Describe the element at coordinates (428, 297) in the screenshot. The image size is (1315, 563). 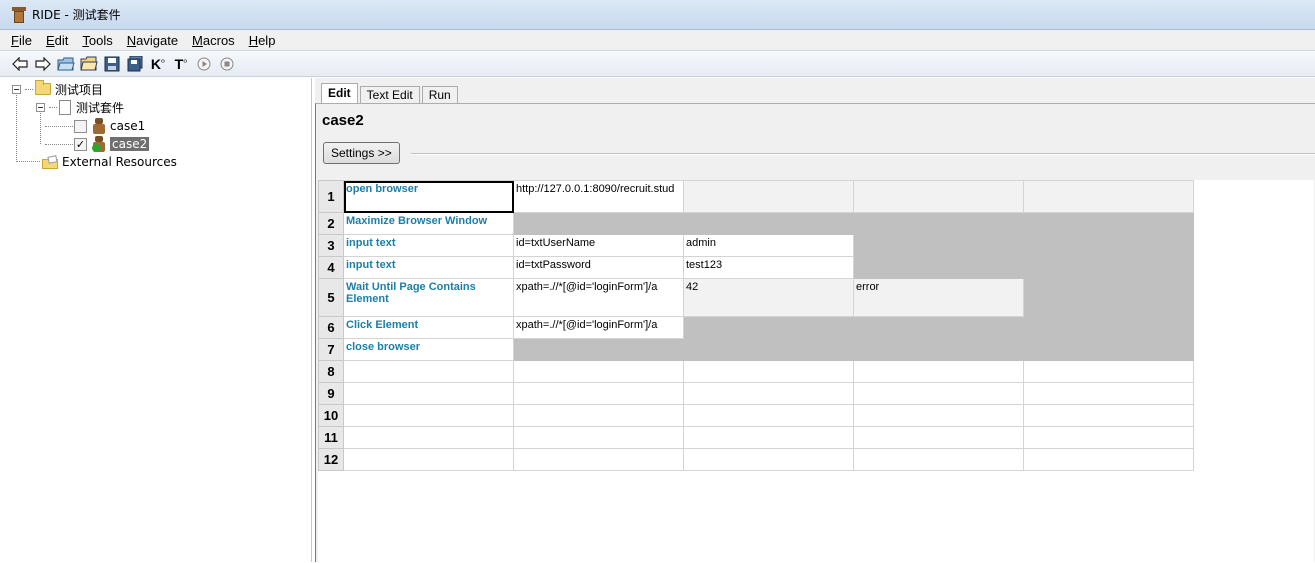
I see `keyword-cell: Wait Until Page Contains Element` at that location.